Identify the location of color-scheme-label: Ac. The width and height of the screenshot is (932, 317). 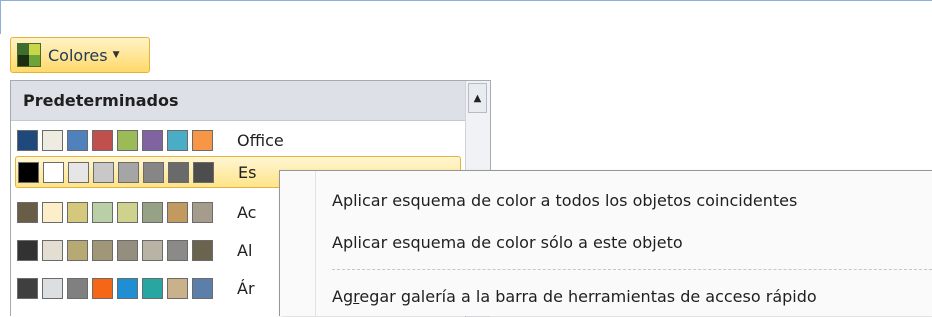
(247, 212).